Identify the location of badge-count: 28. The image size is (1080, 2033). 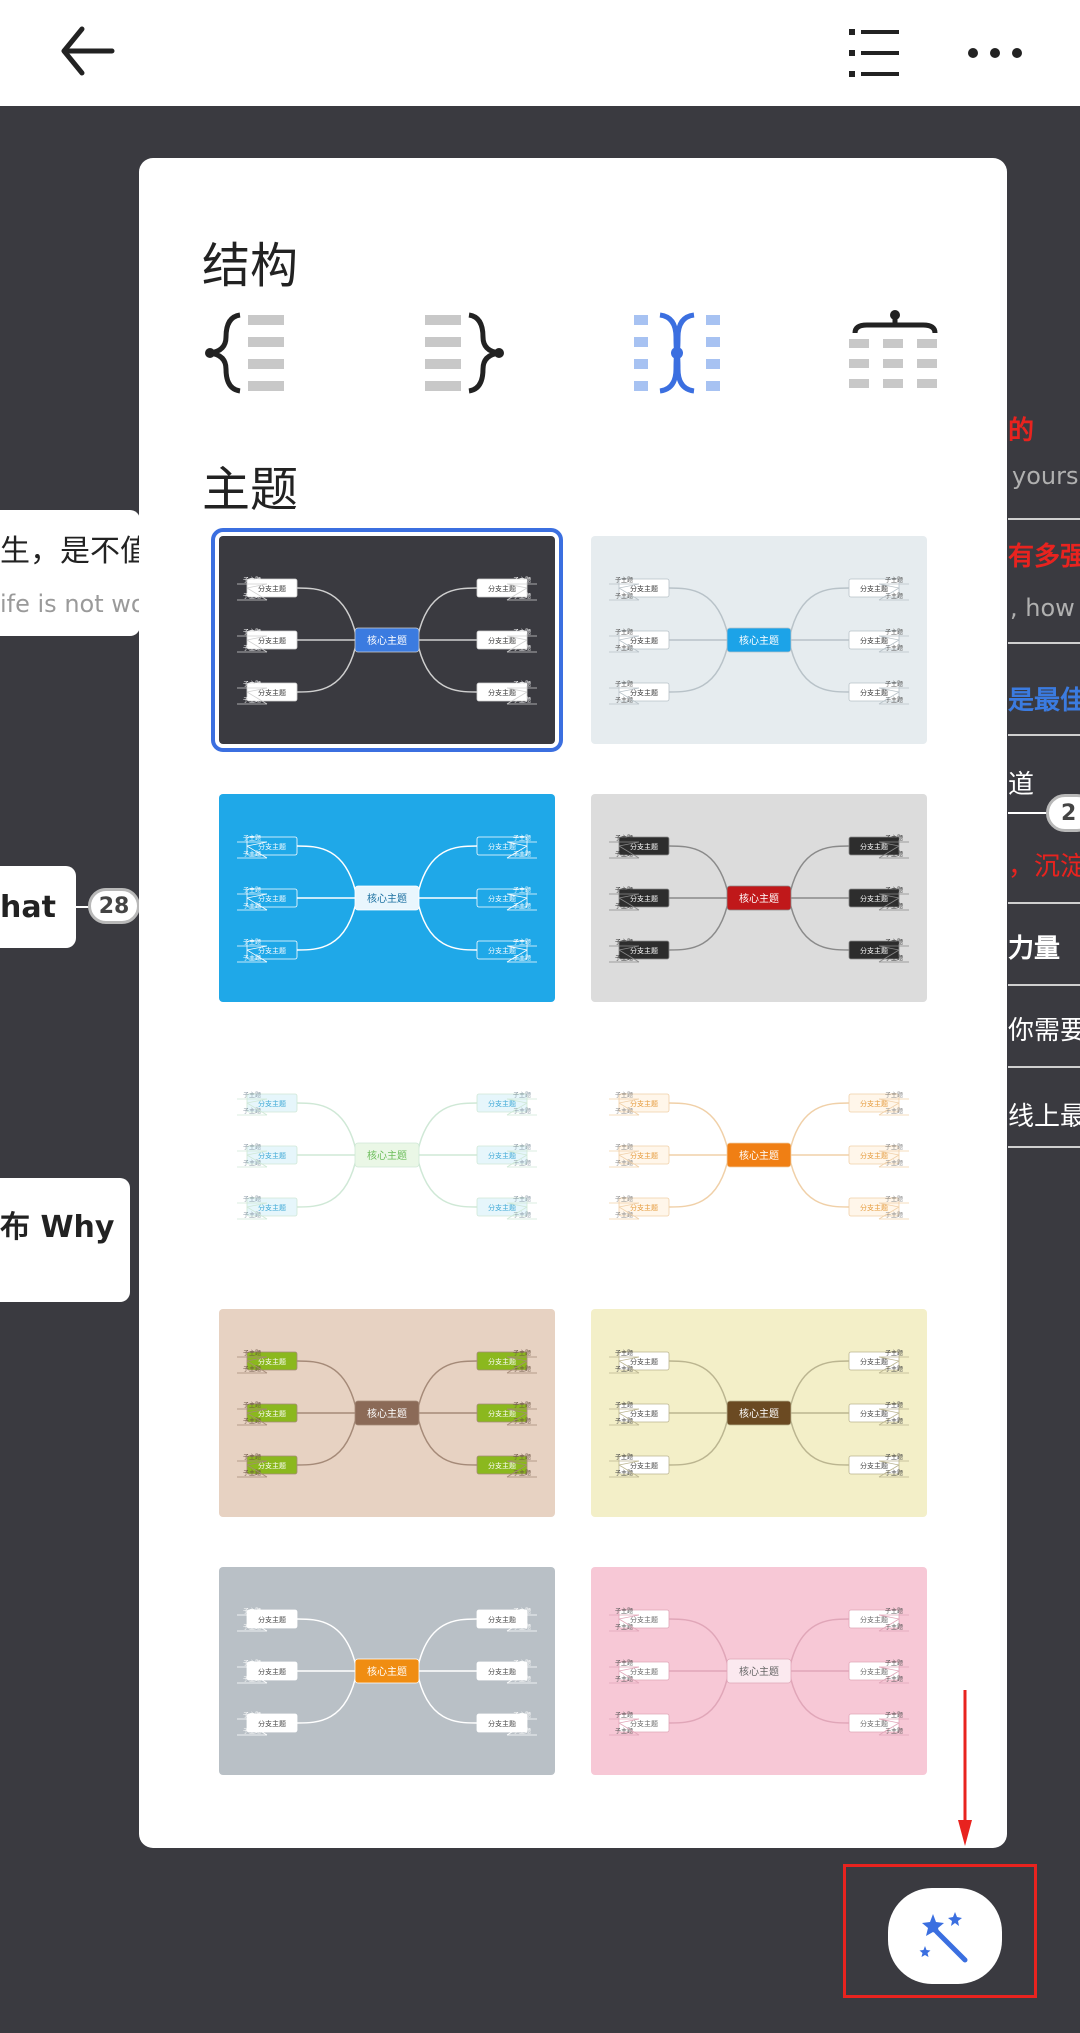
(114, 906).